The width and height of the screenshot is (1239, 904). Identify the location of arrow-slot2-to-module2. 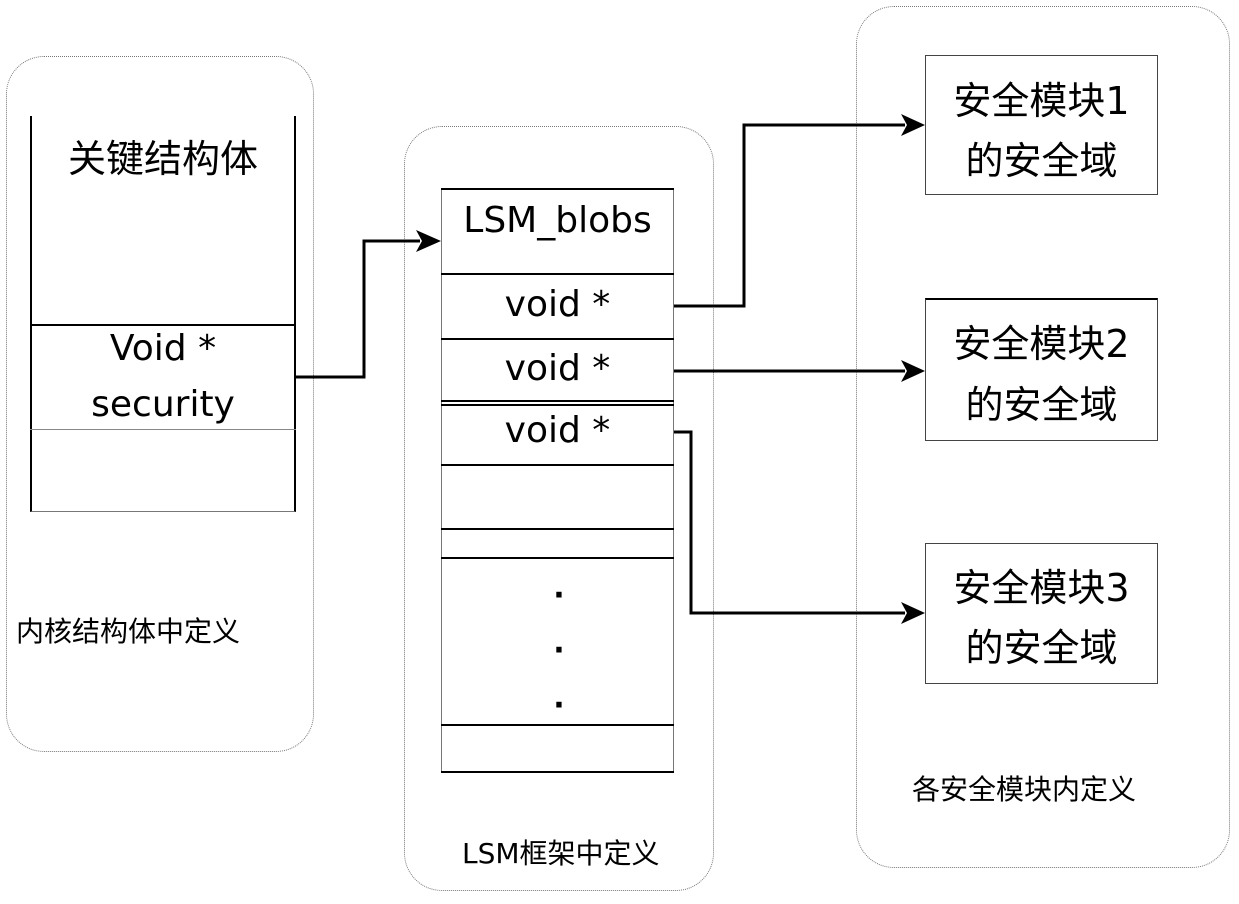
(799, 371).